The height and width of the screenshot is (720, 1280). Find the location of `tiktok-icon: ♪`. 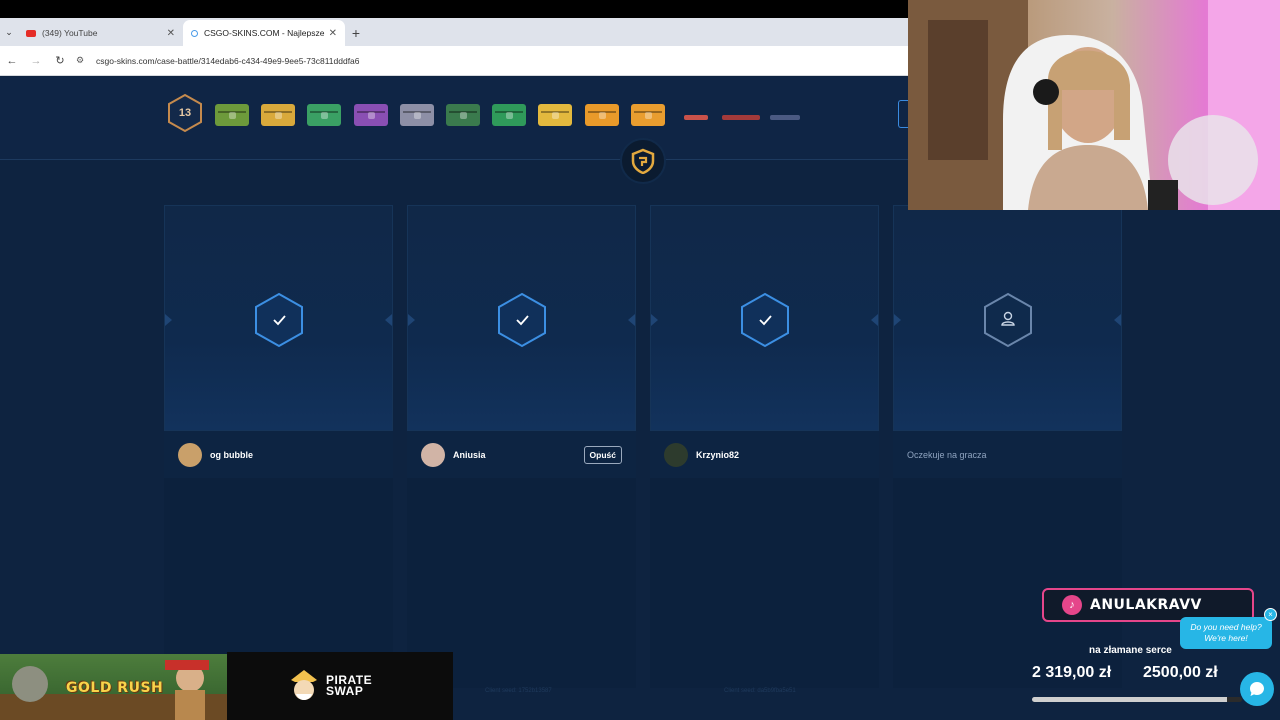

tiktok-icon: ♪ is located at coordinates (1072, 605).